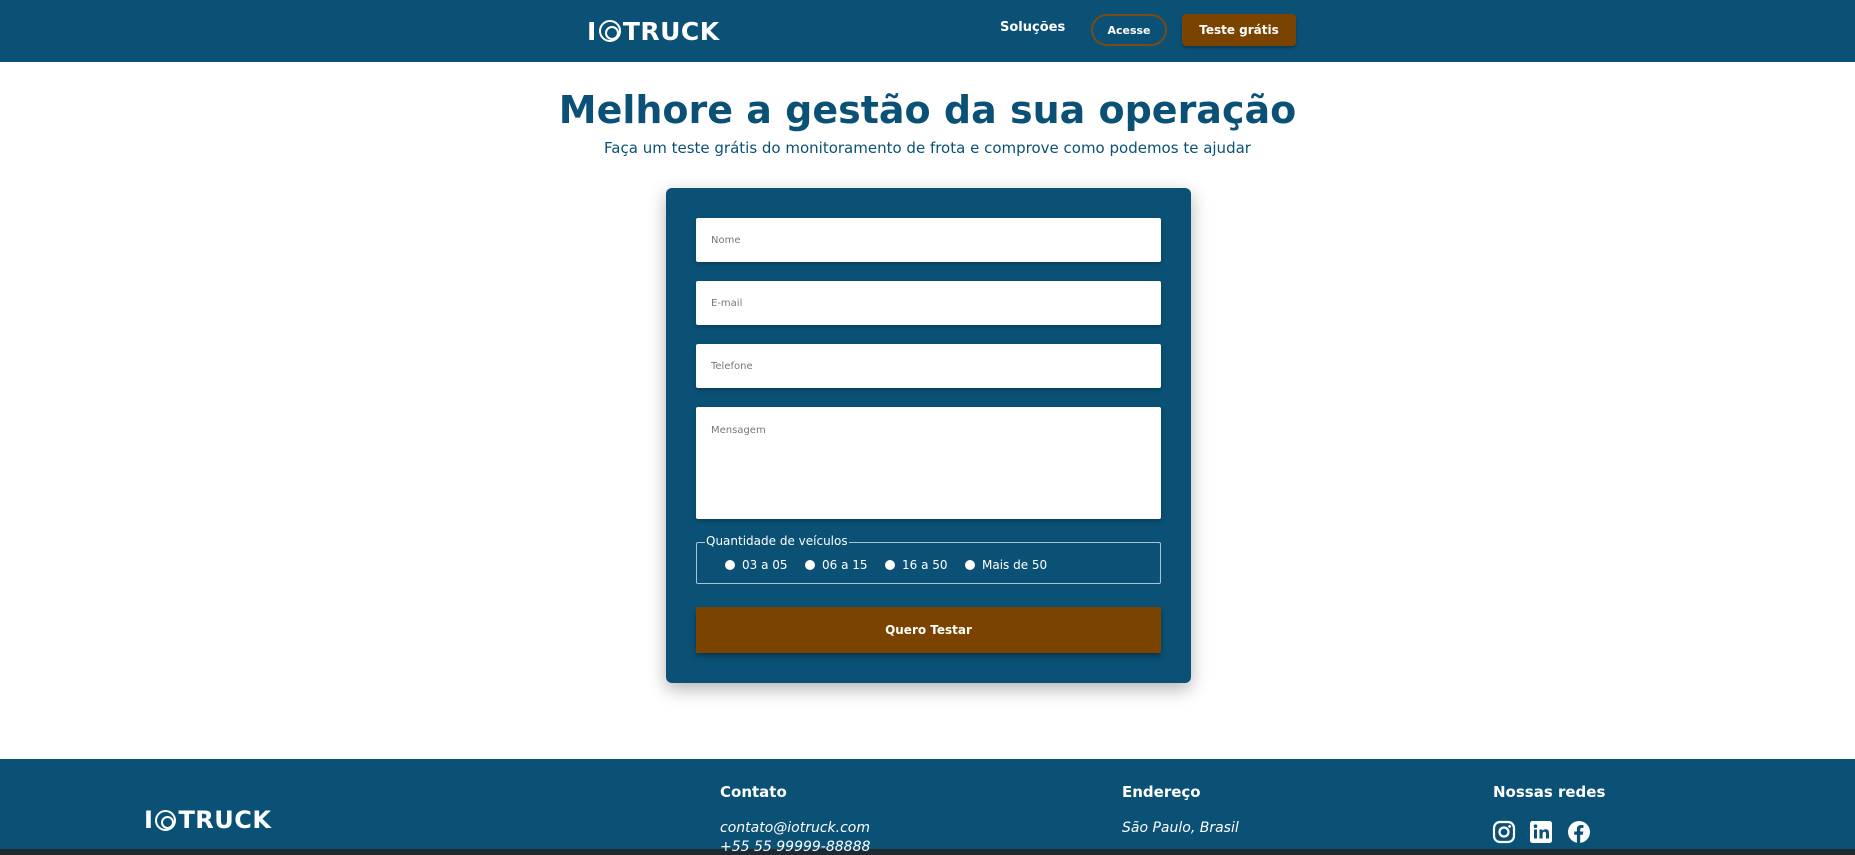  Describe the element at coordinates (1180, 828) in the screenshot. I see `footer-address: São Paulo, Brasil` at that location.